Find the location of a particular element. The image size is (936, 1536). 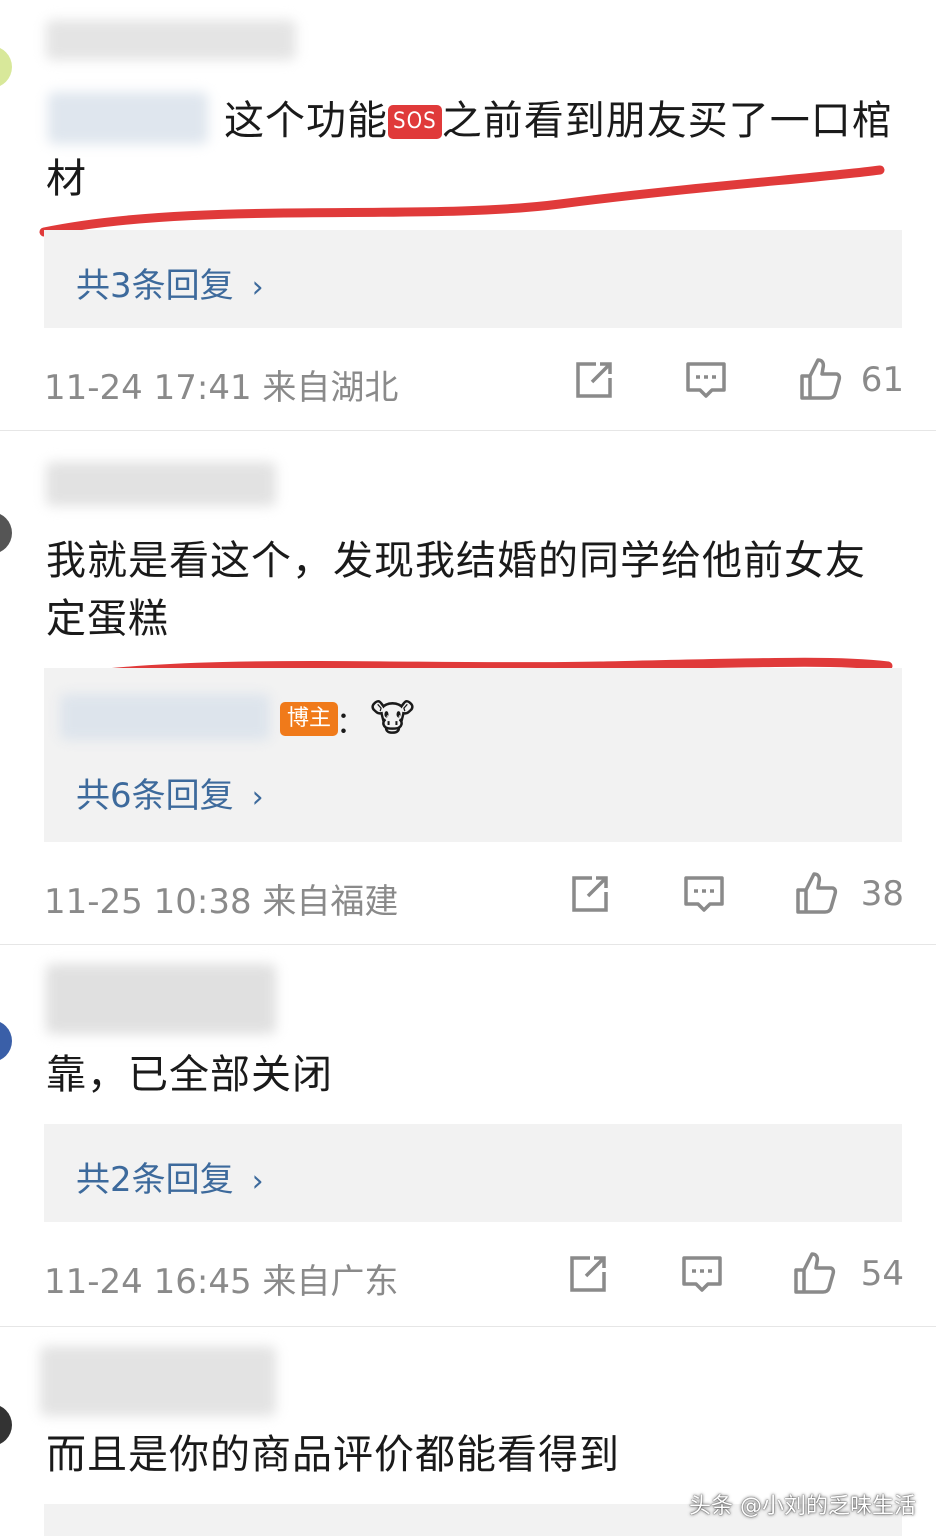

reply-username-blurred is located at coordinates (165, 717).